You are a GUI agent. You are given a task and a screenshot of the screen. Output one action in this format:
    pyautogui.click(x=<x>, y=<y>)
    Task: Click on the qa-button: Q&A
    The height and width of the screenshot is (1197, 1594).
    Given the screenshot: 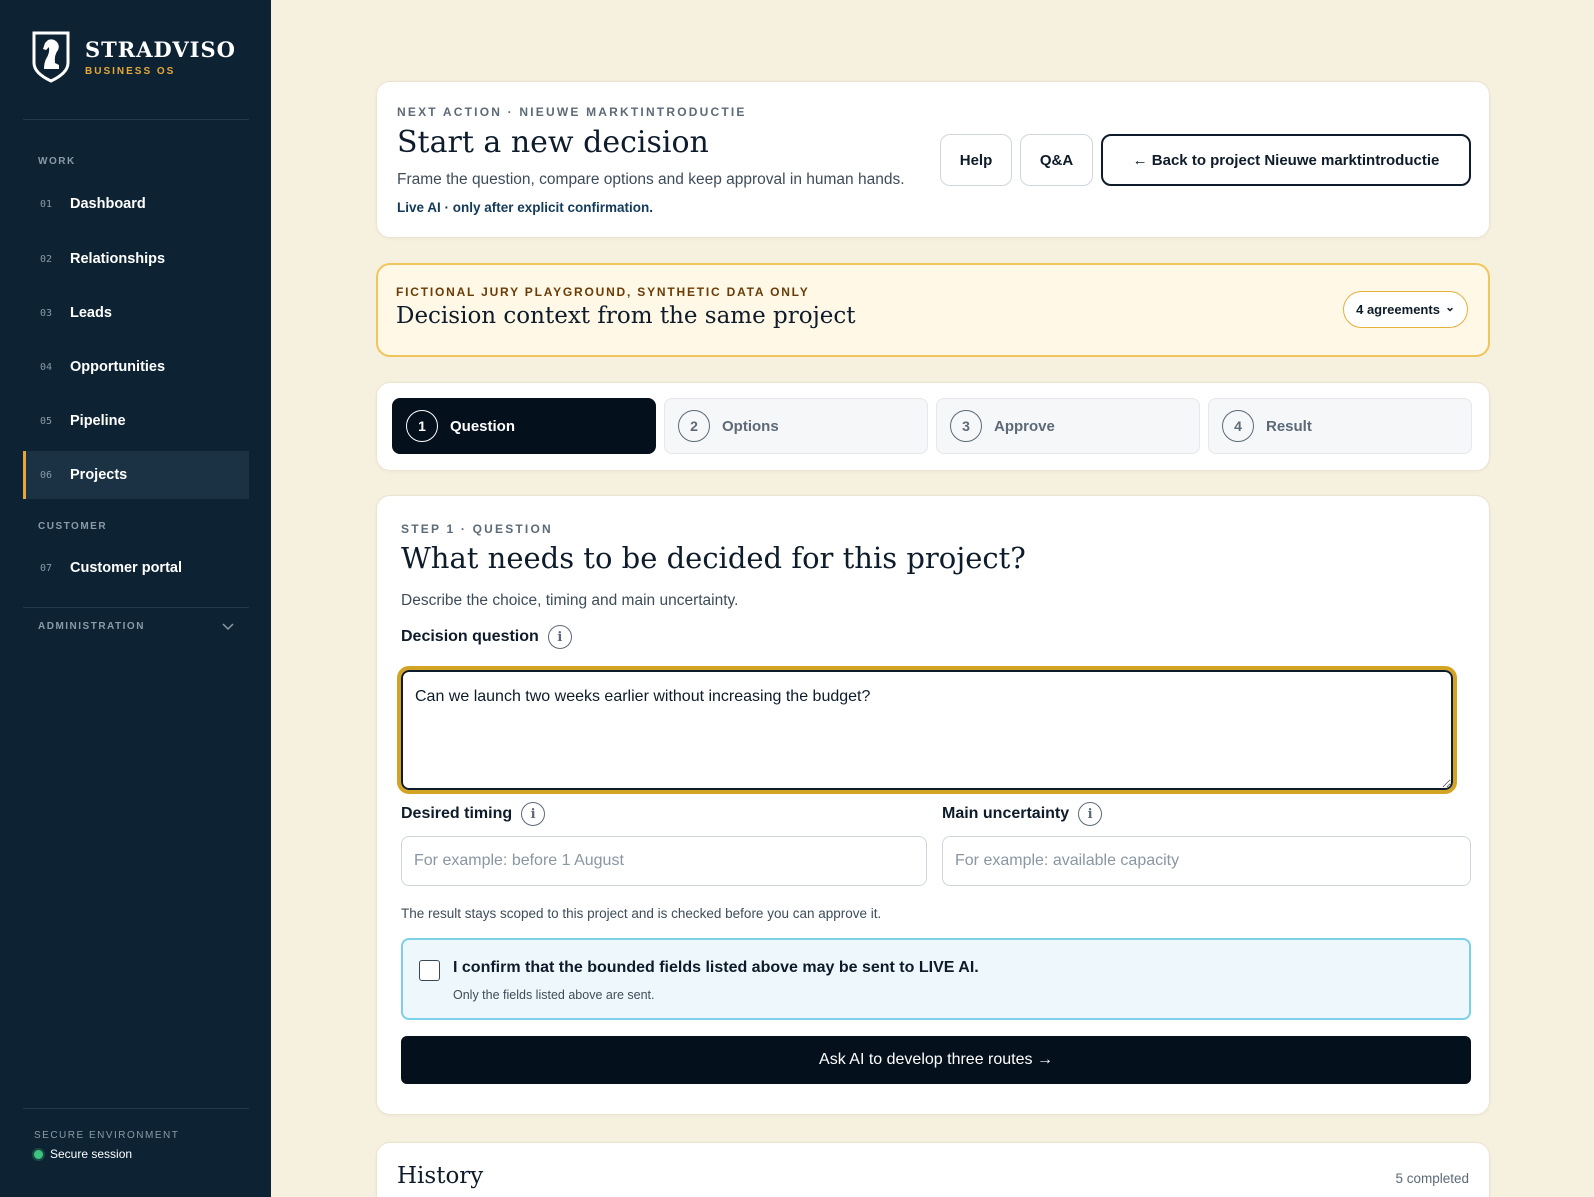 What is the action you would take?
    pyautogui.click(x=1056, y=160)
    